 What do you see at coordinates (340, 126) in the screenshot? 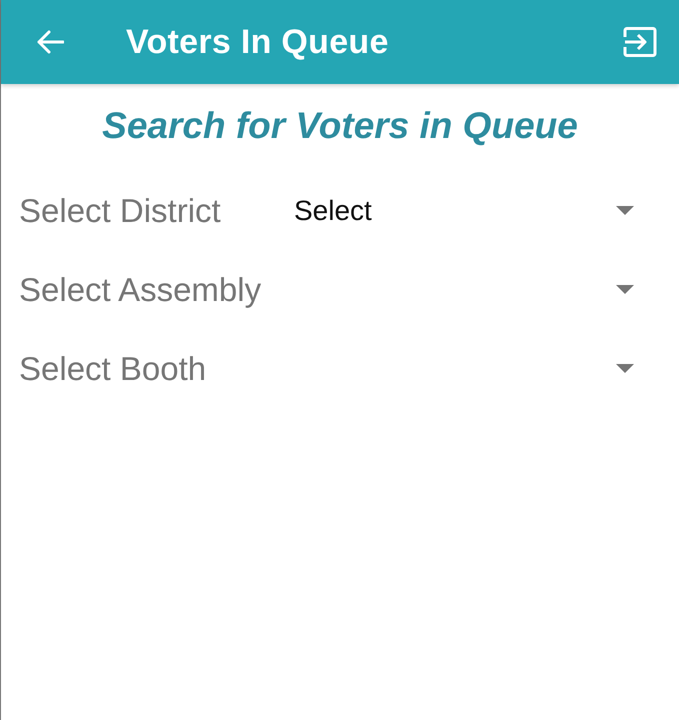
I see `search-heading: Search for Voters in Queue` at bounding box center [340, 126].